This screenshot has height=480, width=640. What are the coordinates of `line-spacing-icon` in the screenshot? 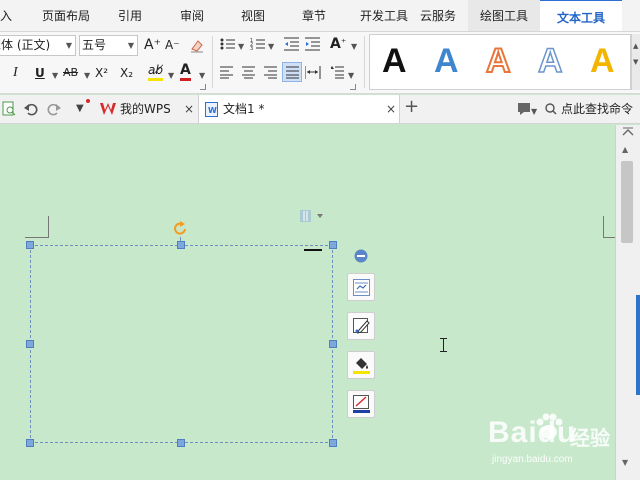 It's located at (338, 72).